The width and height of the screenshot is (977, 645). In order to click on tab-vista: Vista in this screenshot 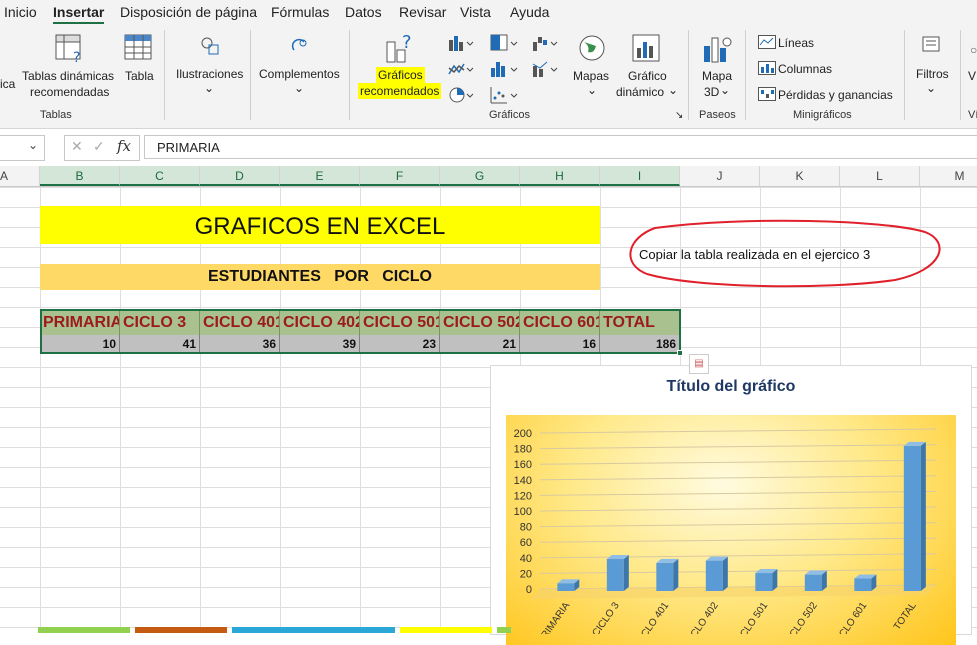, I will do `click(475, 12)`.